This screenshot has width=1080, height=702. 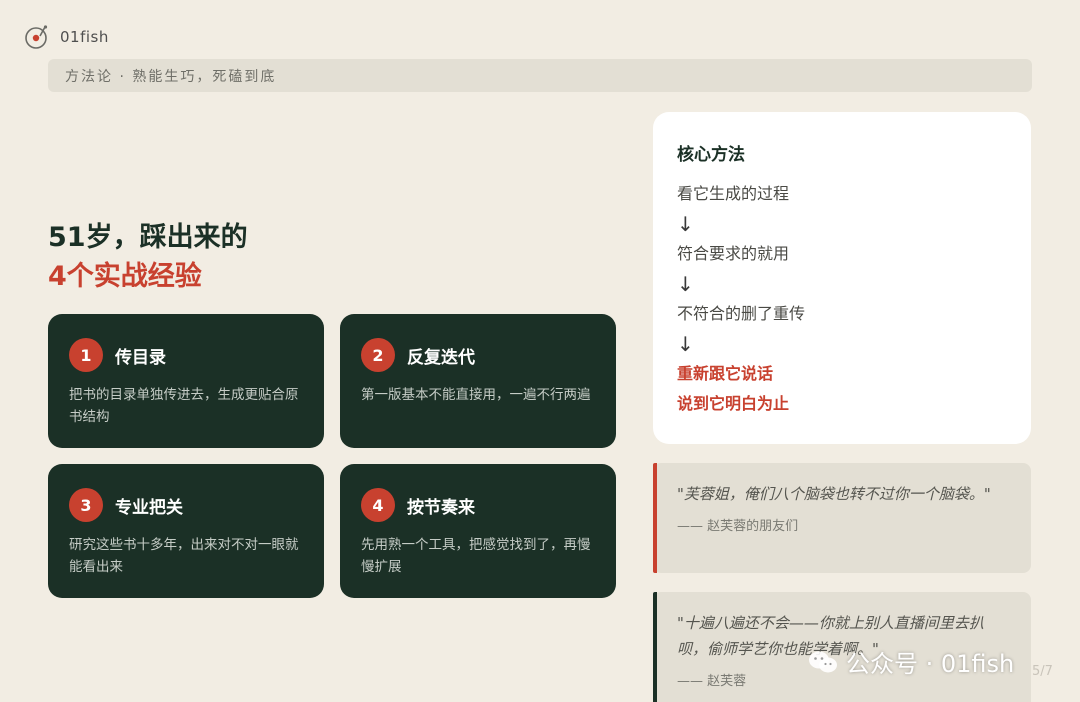 I want to click on tip-card-3: 3 专业把关 研究这些书十多年，出来对不对一眼就能看出来, so click(x=186, y=531).